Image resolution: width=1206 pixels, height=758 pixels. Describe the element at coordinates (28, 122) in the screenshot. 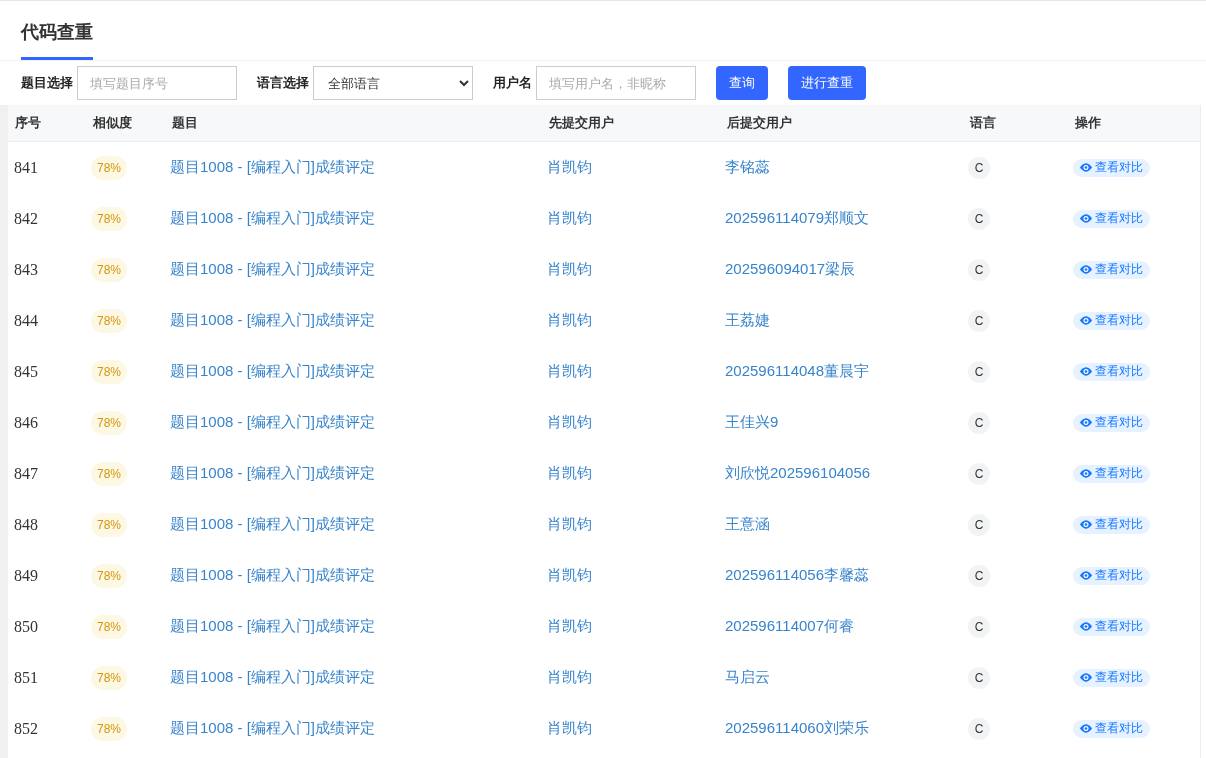

I see `column-header: 序号` at that location.